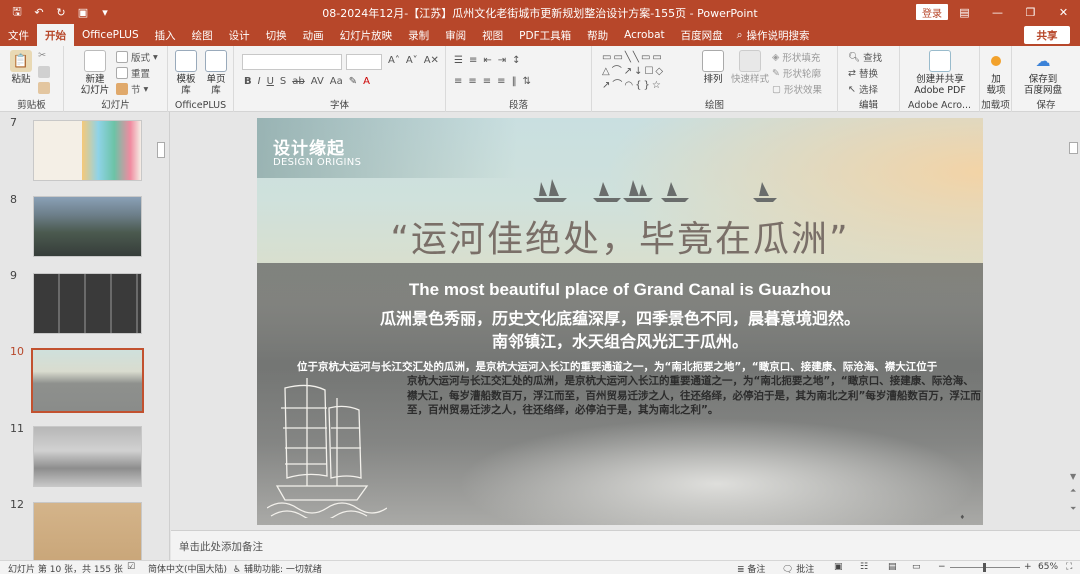 This screenshot has height=574, width=1080. What do you see at coordinates (1074, 321) in the screenshot?
I see `slide-scrollbar: ▼ ⏶ ⏷` at bounding box center [1074, 321].